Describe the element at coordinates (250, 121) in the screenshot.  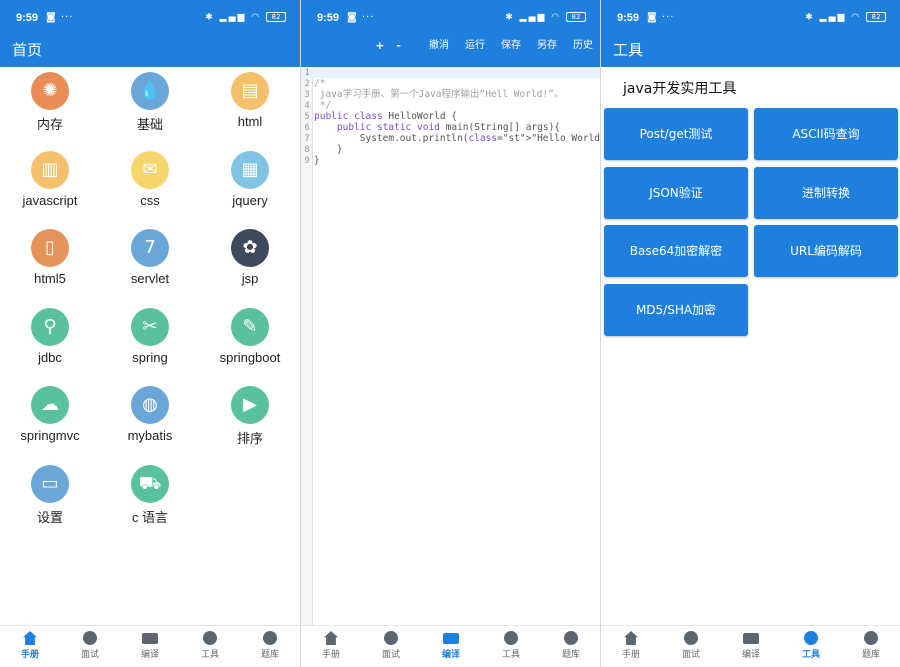
I see `topic-label: html` at that location.